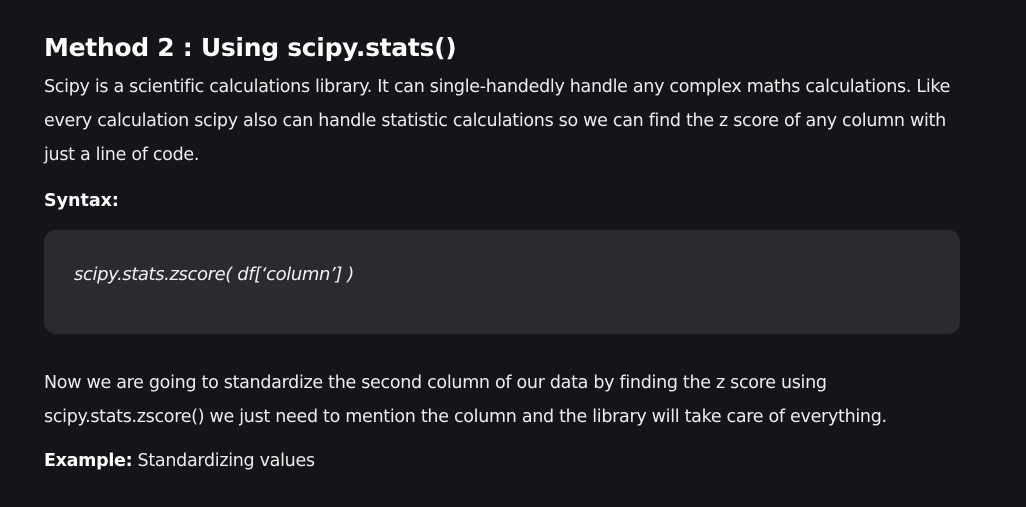 This screenshot has height=507, width=1026. I want to click on example-label: Example:, so click(88, 461).